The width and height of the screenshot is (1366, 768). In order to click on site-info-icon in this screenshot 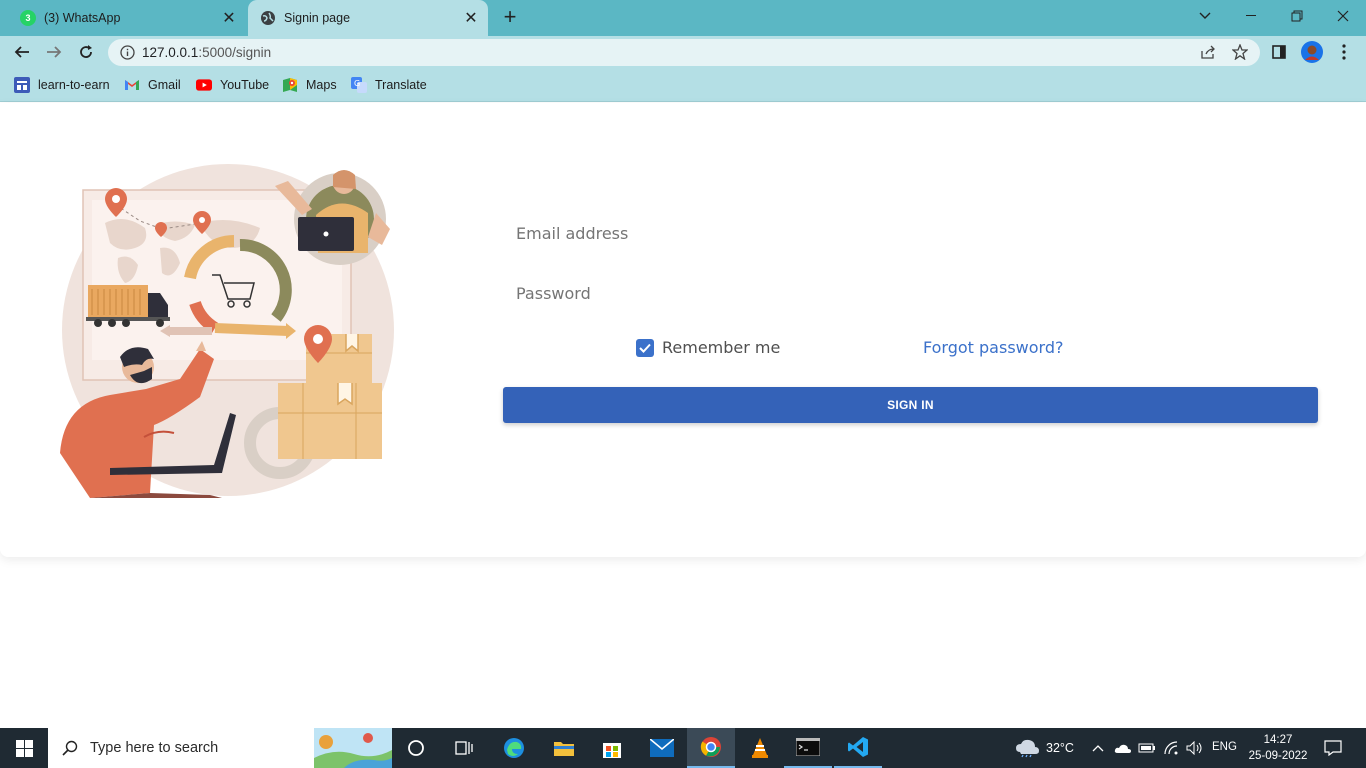, I will do `click(127, 55)`.